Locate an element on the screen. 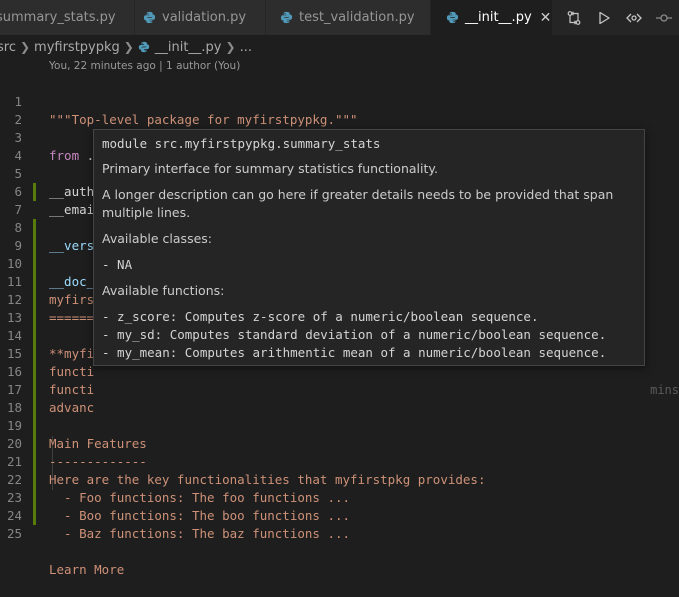  tab-test-validation: test_validation.py is located at coordinates (348, 17).